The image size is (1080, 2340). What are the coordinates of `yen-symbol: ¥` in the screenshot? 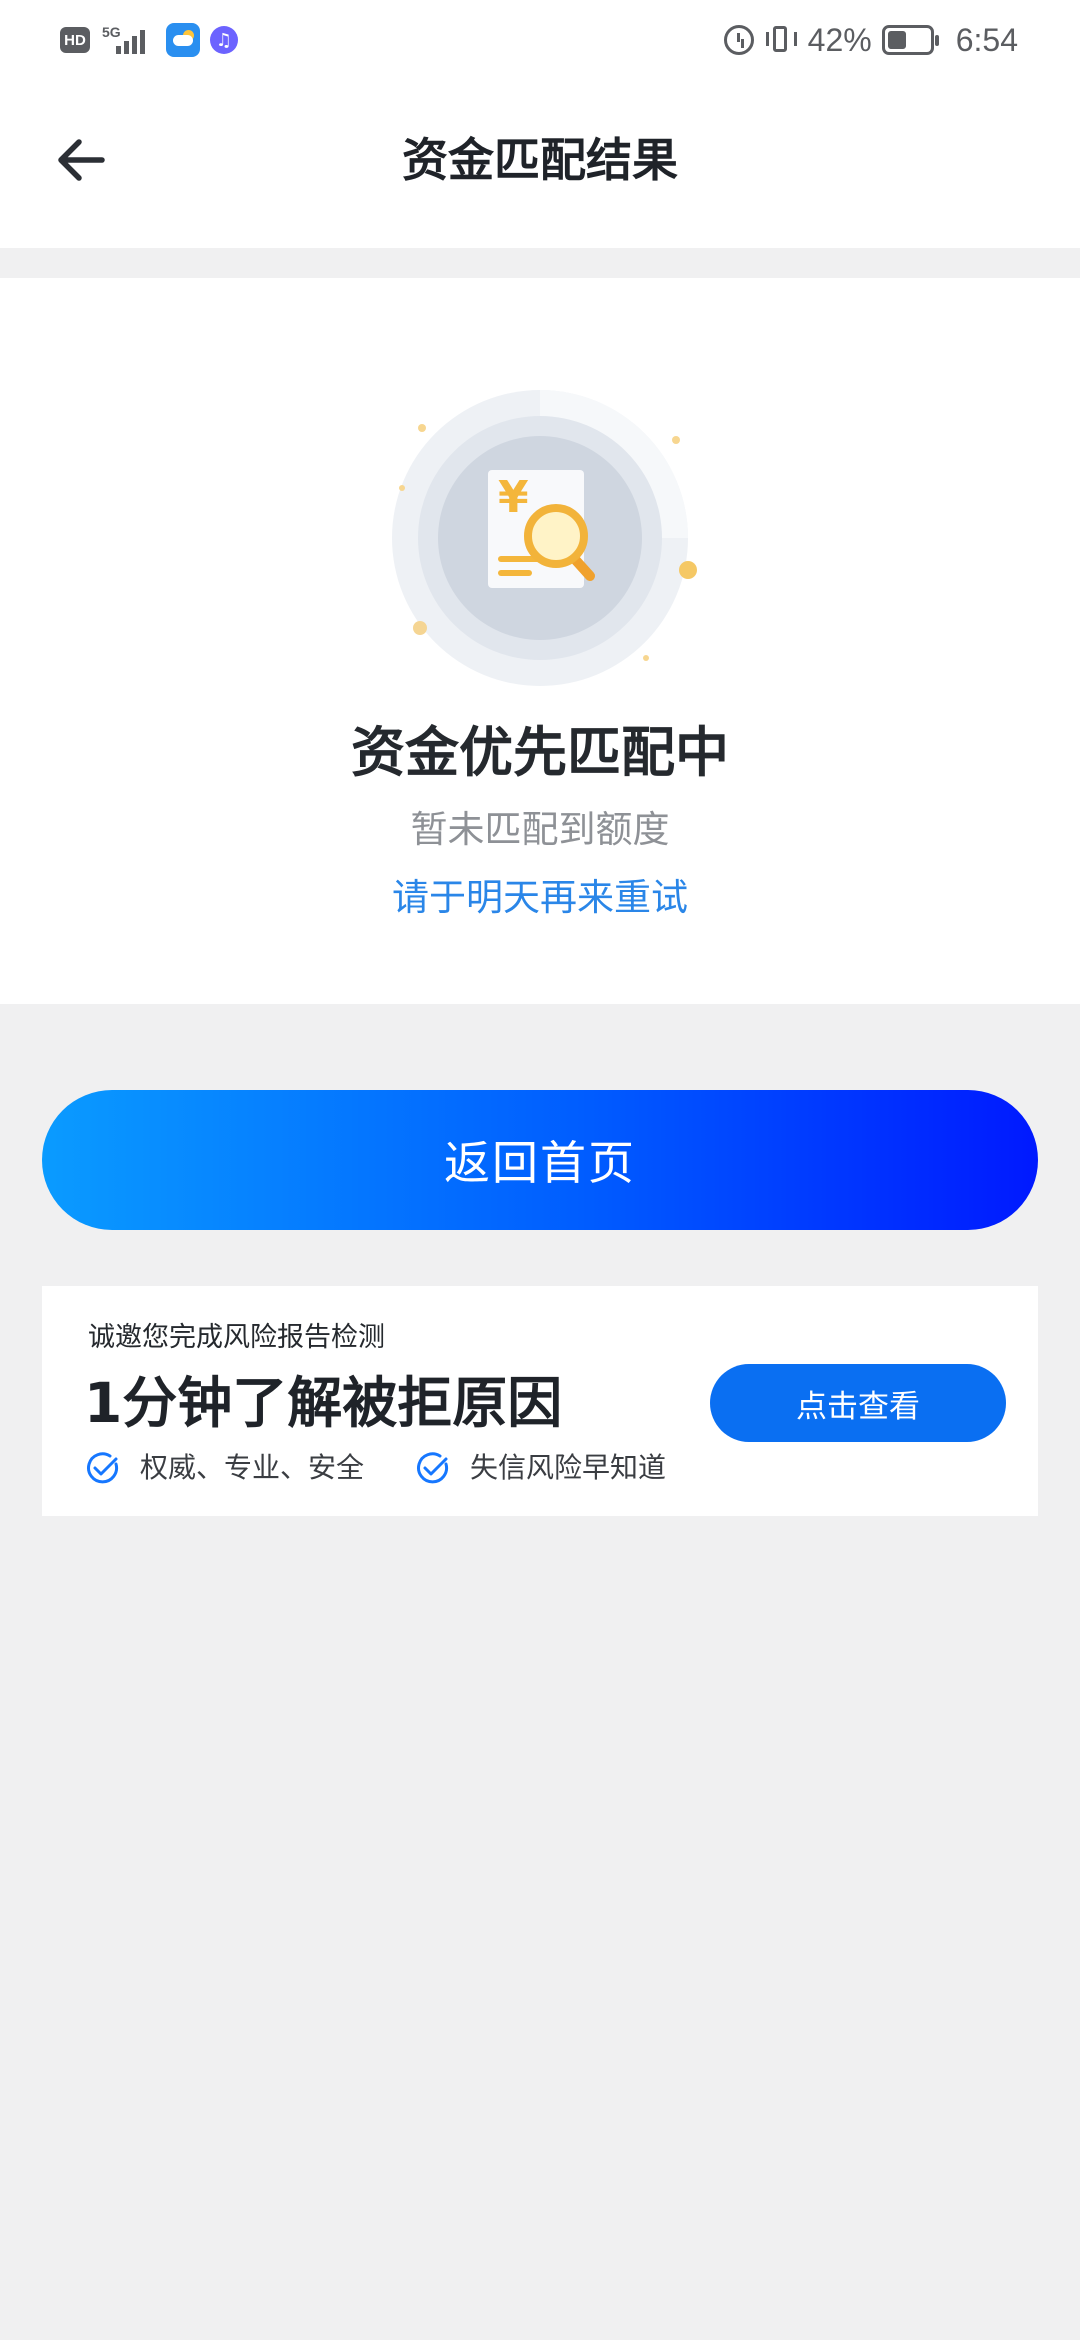 It's located at (513, 497).